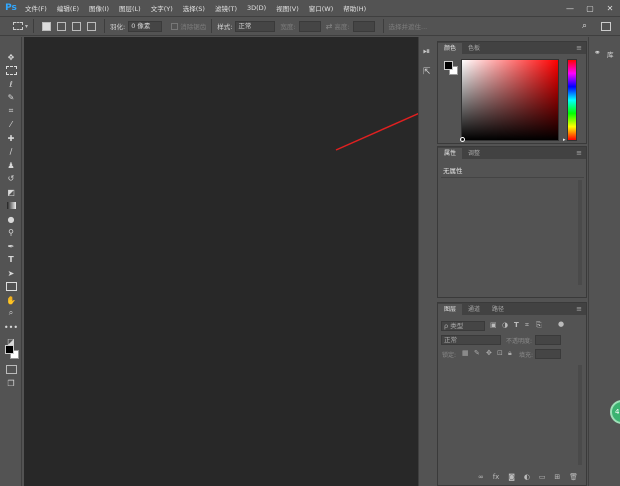 The height and width of the screenshot is (486, 620). I want to click on hue-slider, so click(572, 100).